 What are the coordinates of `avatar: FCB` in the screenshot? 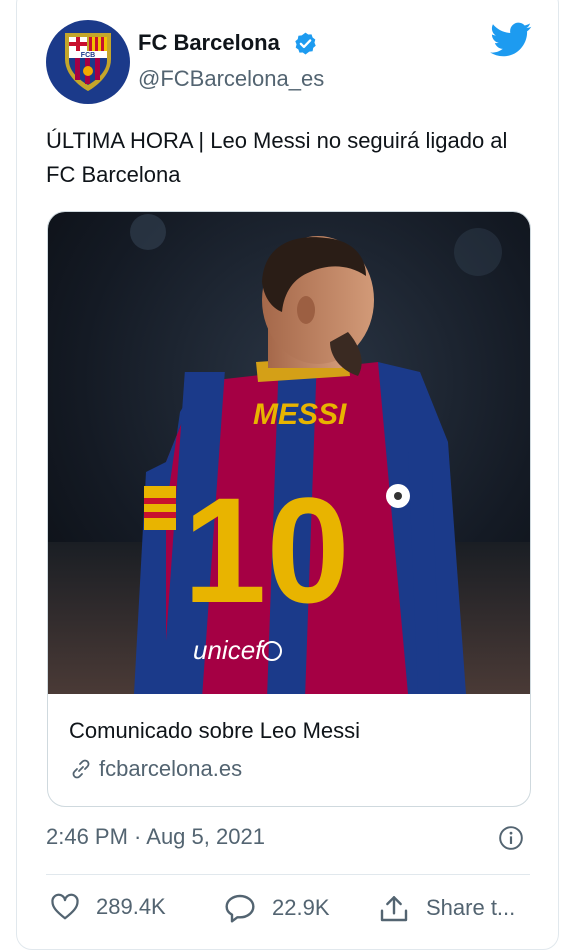 It's located at (88, 62).